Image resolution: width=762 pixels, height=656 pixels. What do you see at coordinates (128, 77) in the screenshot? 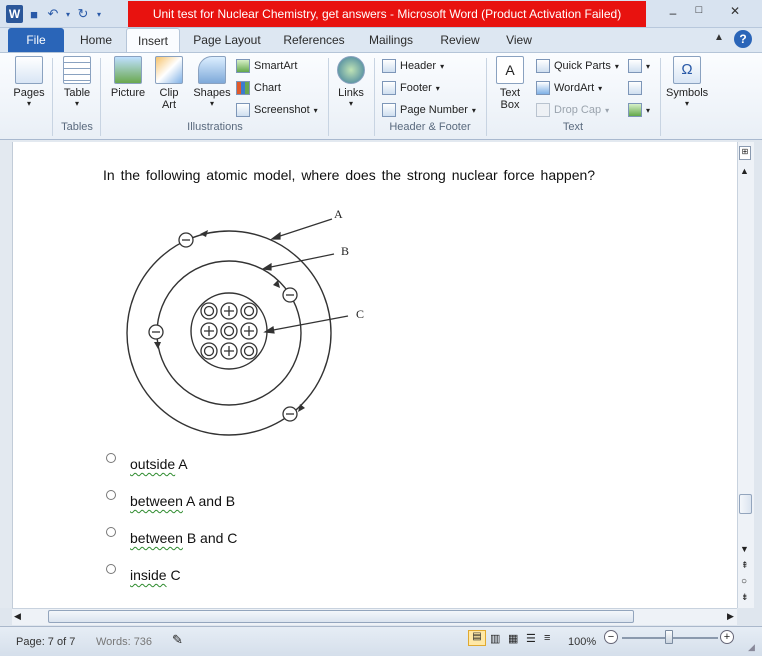
I see `picture-button: Picture` at bounding box center [128, 77].